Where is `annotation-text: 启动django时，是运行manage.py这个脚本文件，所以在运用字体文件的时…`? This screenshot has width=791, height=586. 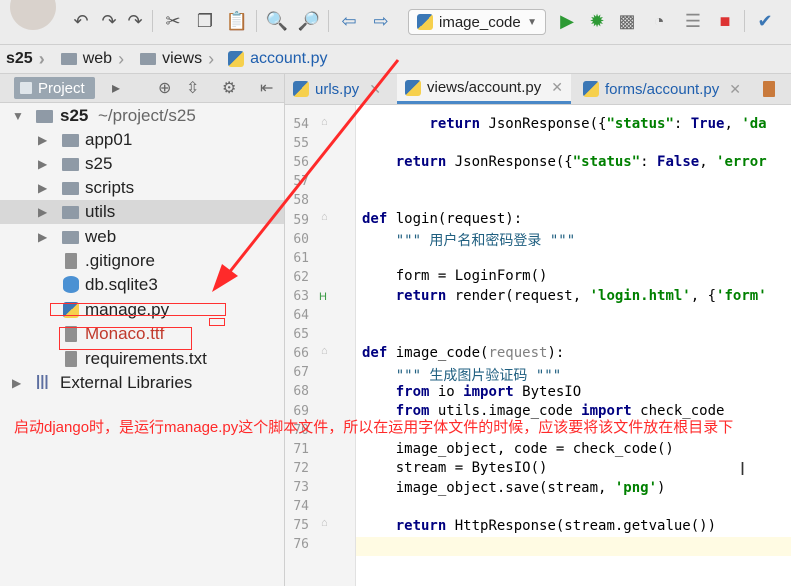 annotation-text: 启动django时，是运行manage.py这个脚本文件，所以在运用字体文件的时… is located at coordinates (374, 427).